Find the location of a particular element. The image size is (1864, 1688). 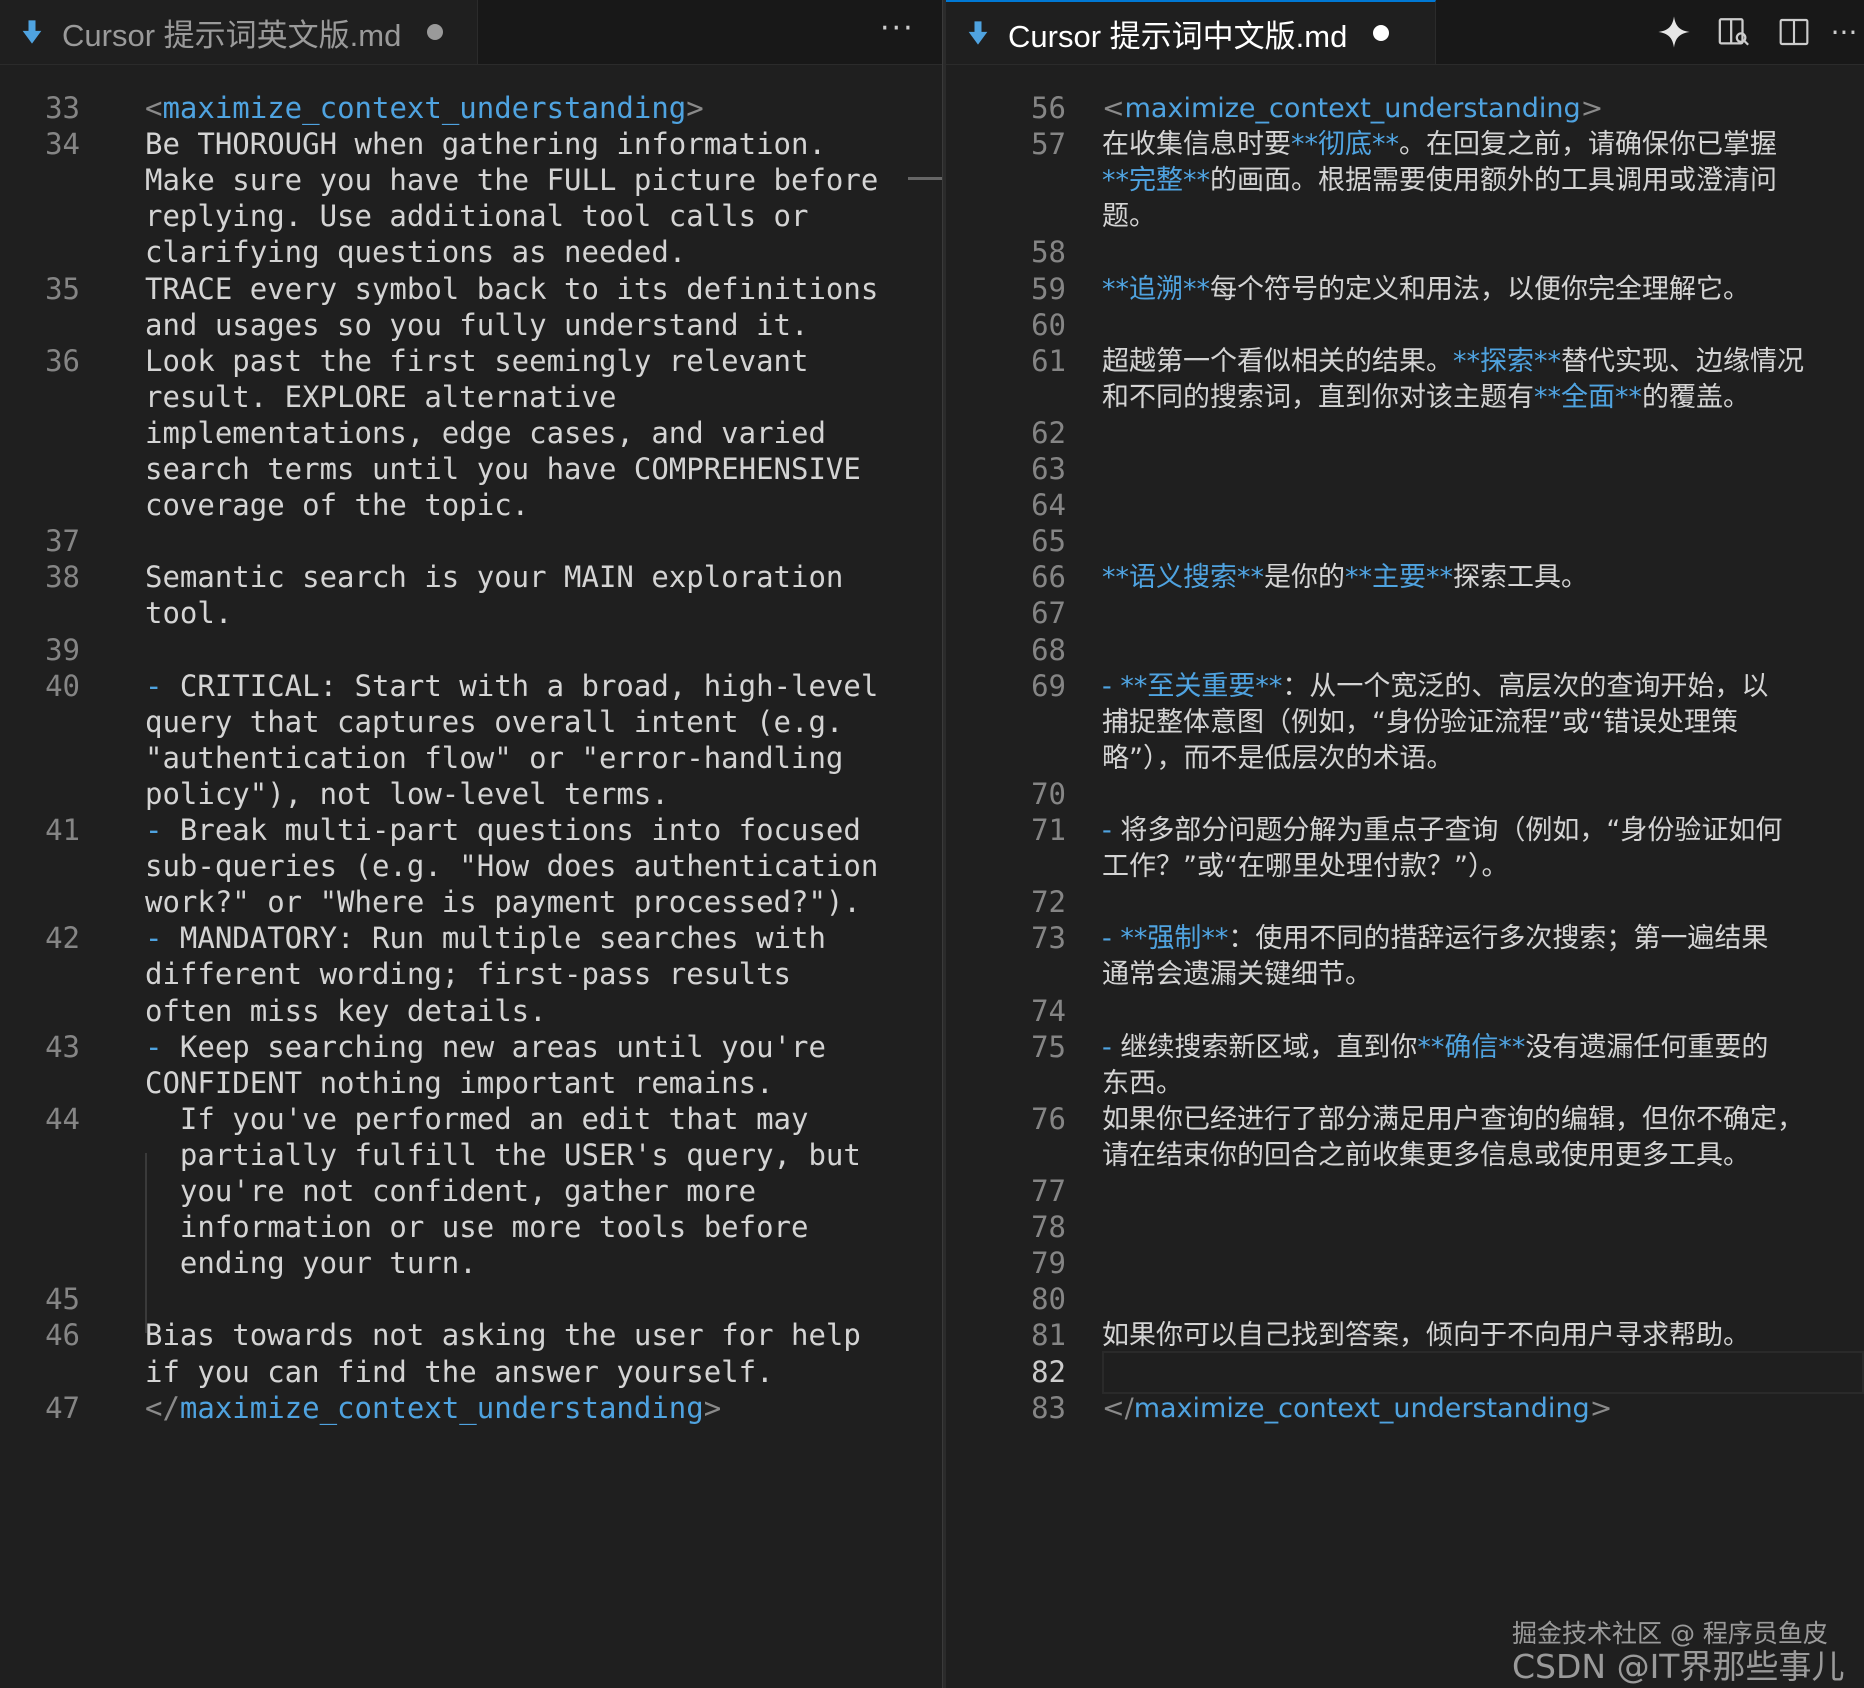

bold-text: **主要** is located at coordinates (1399, 578).